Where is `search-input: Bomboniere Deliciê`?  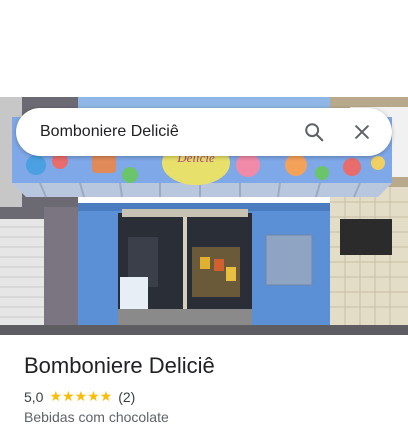 search-input: Bomboniere Deliciê is located at coordinates (170, 132).